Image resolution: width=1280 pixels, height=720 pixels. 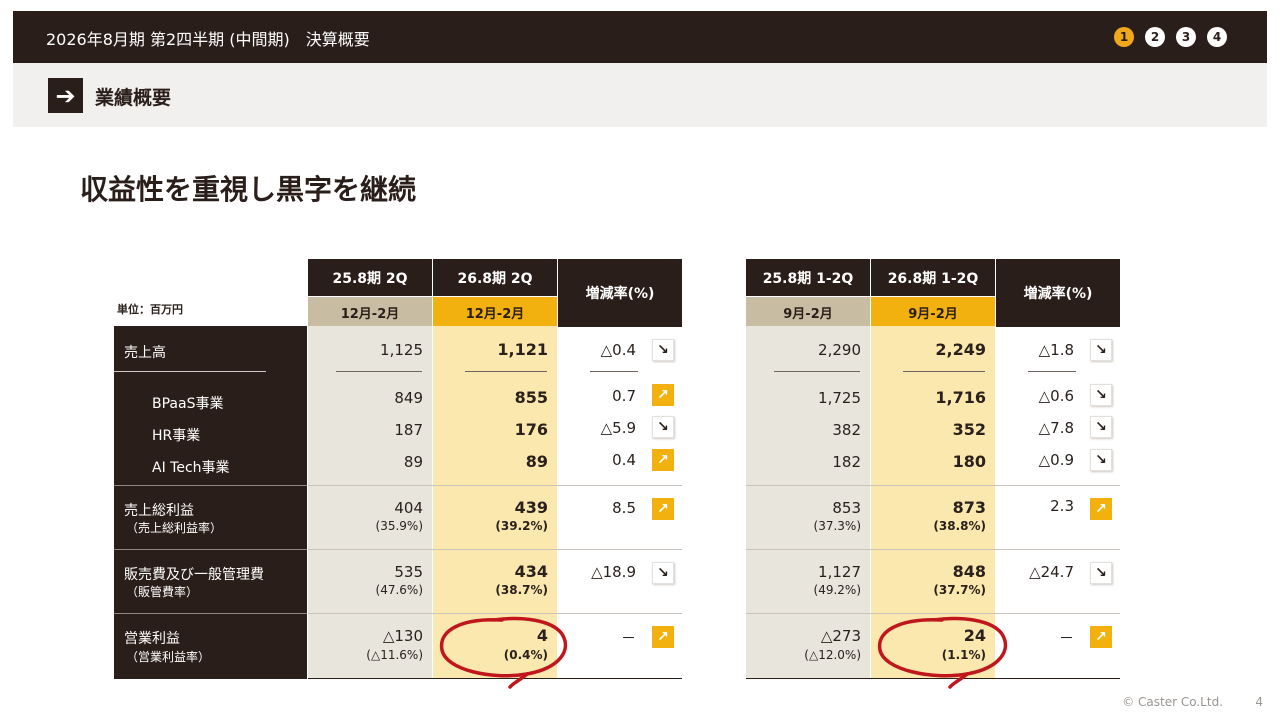 I want to click on q-prev-sga-rate: (47.6%), so click(x=399, y=590).